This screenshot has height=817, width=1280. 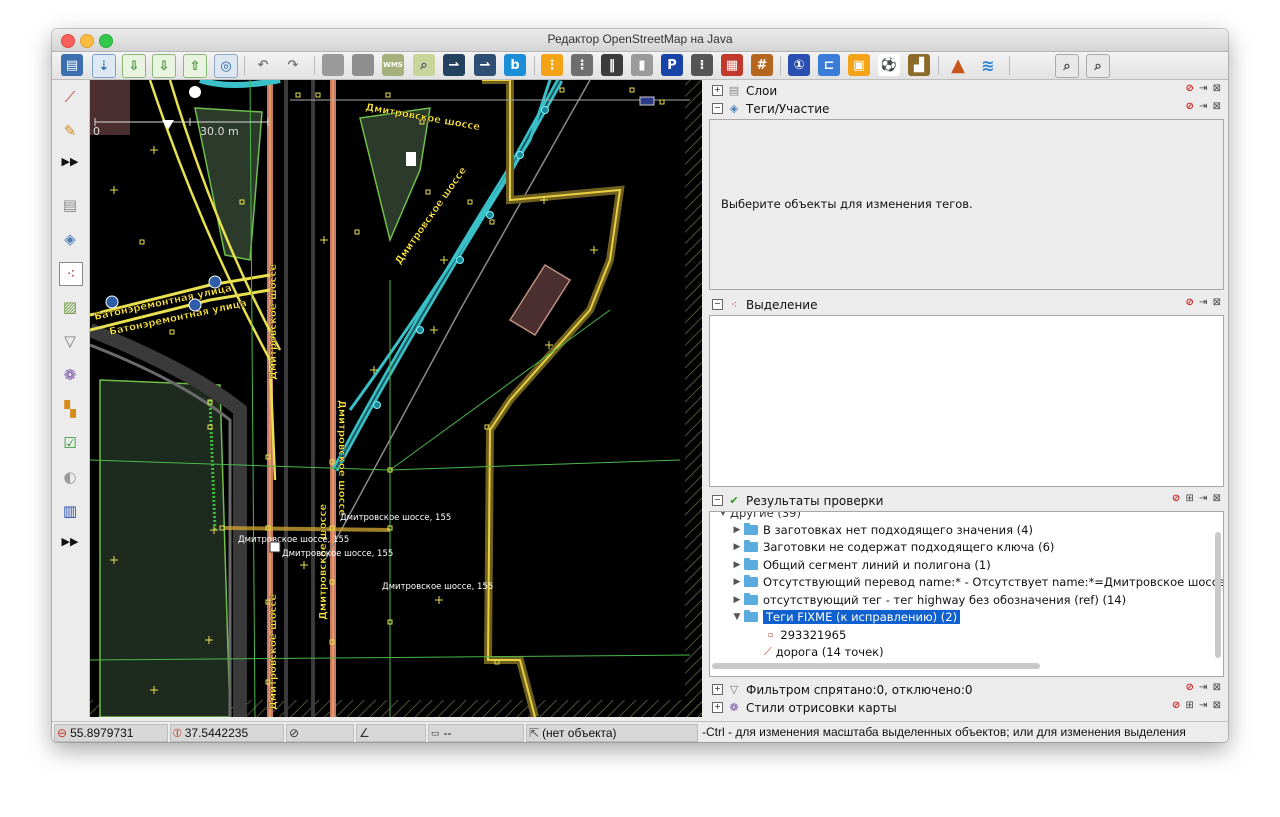 I want to click on distance-field: ▭ --, so click(x=476, y=733).